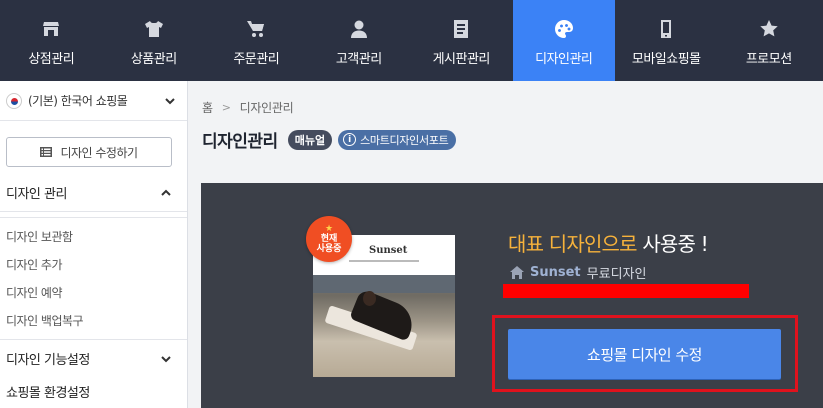 The height and width of the screenshot is (408, 823). Describe the element at coordinates (461, 29) in the screenshot. I see `board-icon` at that location.